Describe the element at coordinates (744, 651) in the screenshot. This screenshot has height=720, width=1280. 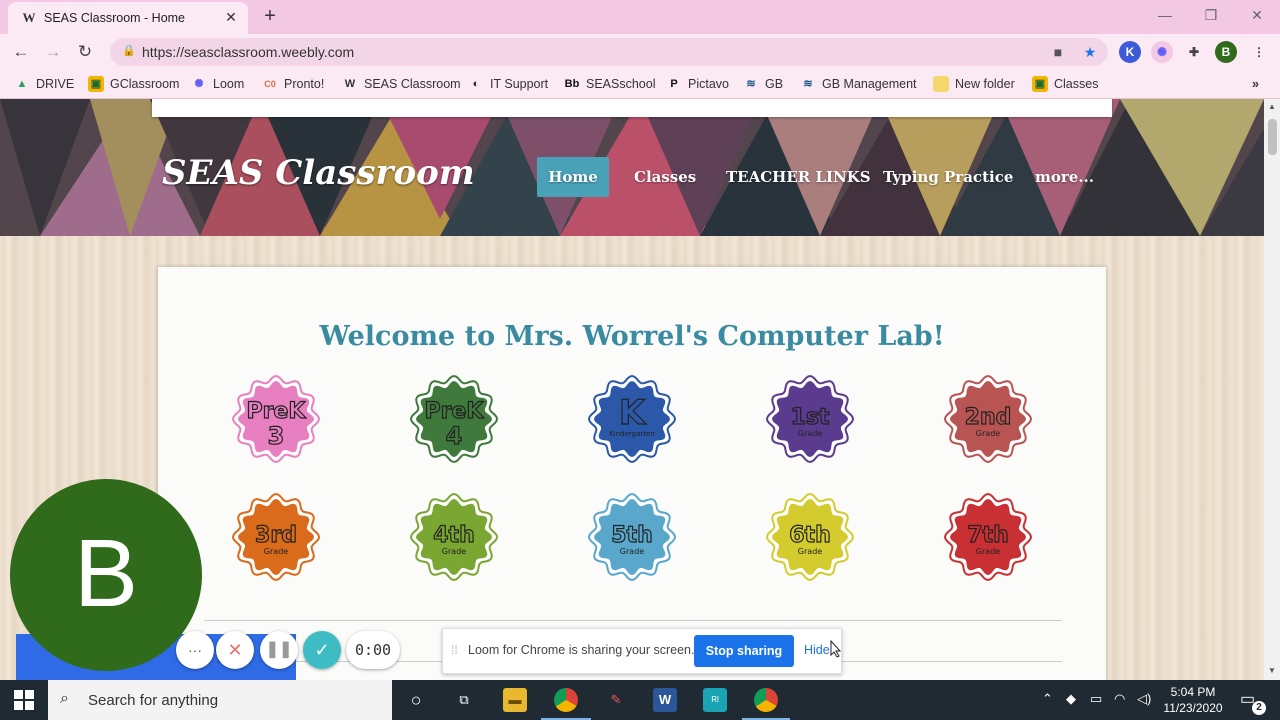
I see `stop-sharing-button: Stop sharing` at that location.